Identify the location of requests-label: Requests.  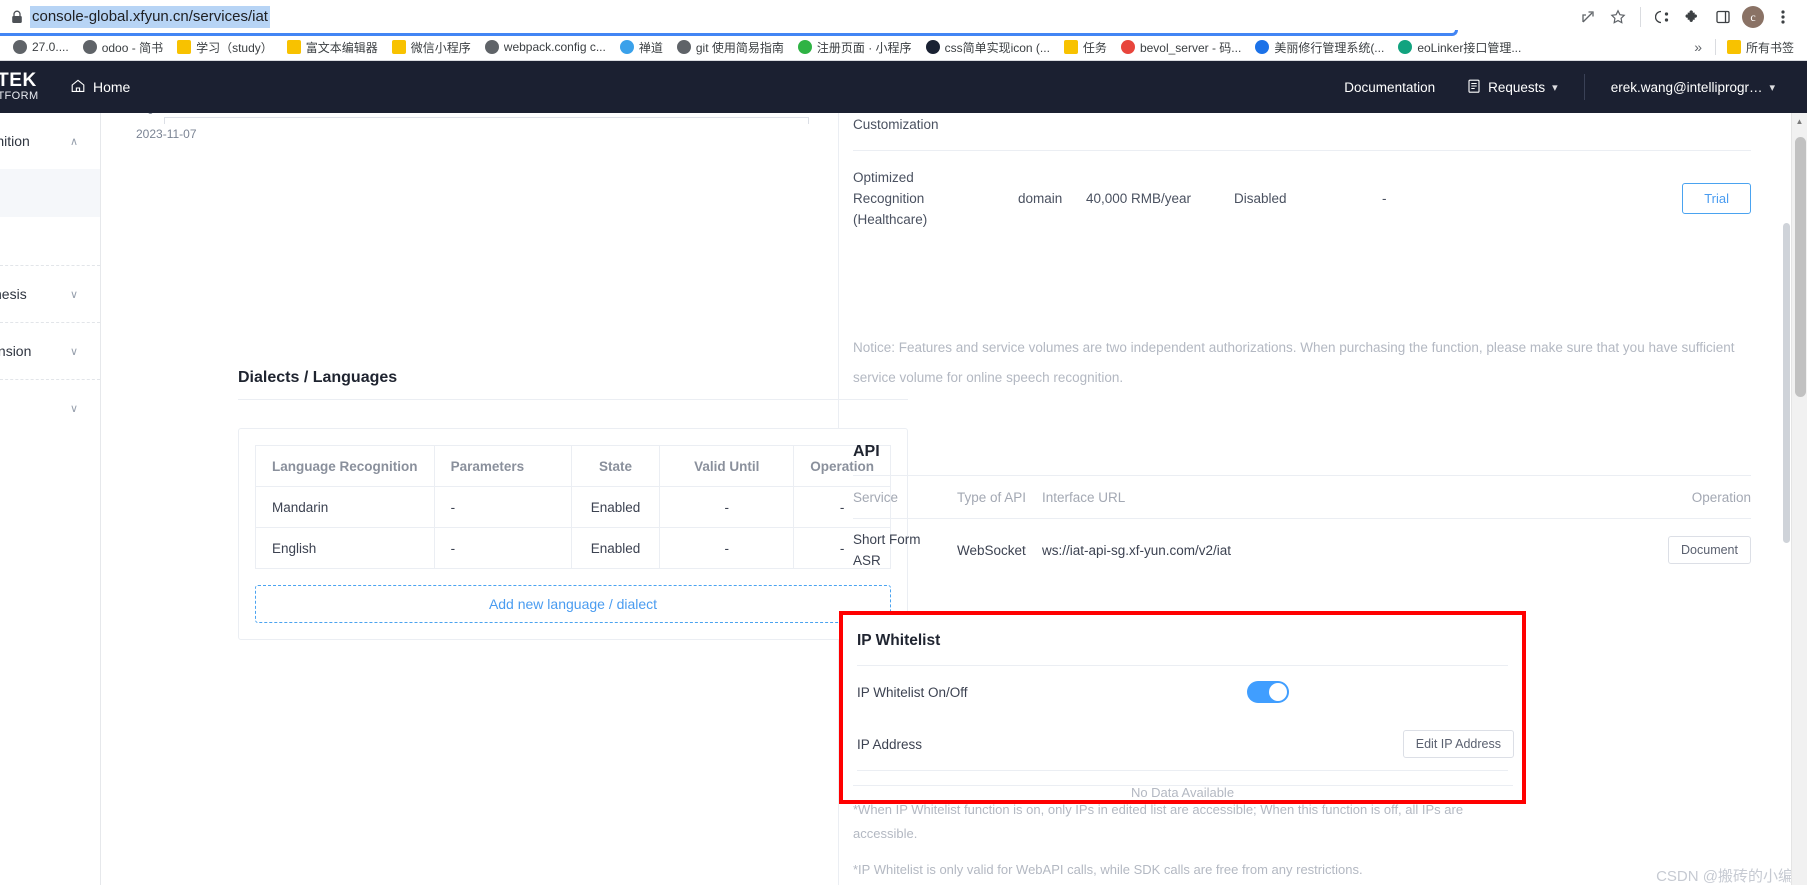
(1517, 87).